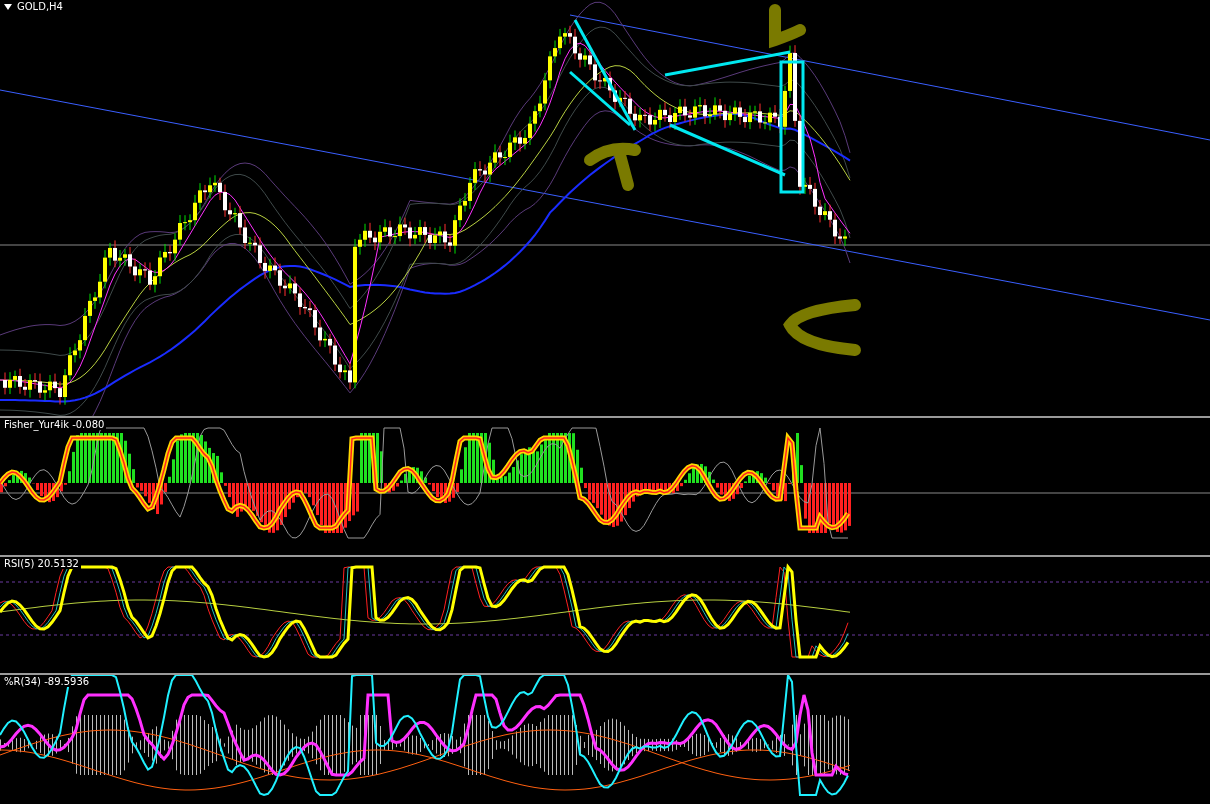 This screenshot has width=1210, height=804. I want to click on dropdown-triangle-icon, so click(8, 6).